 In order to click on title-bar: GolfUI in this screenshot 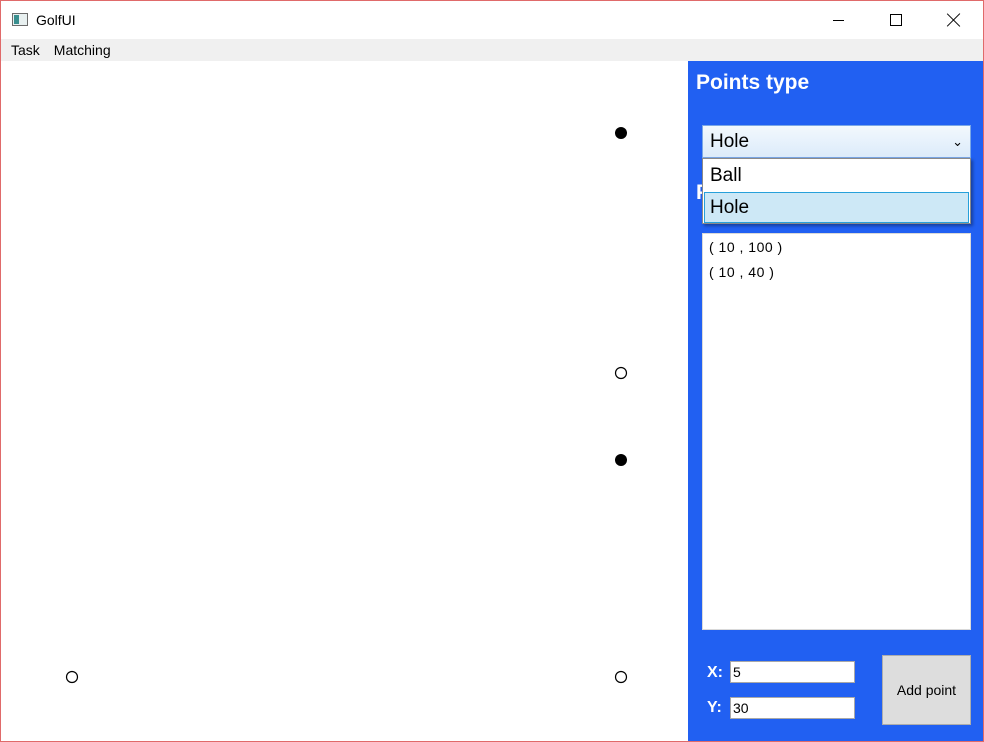, I will do `click(492, 20)`.